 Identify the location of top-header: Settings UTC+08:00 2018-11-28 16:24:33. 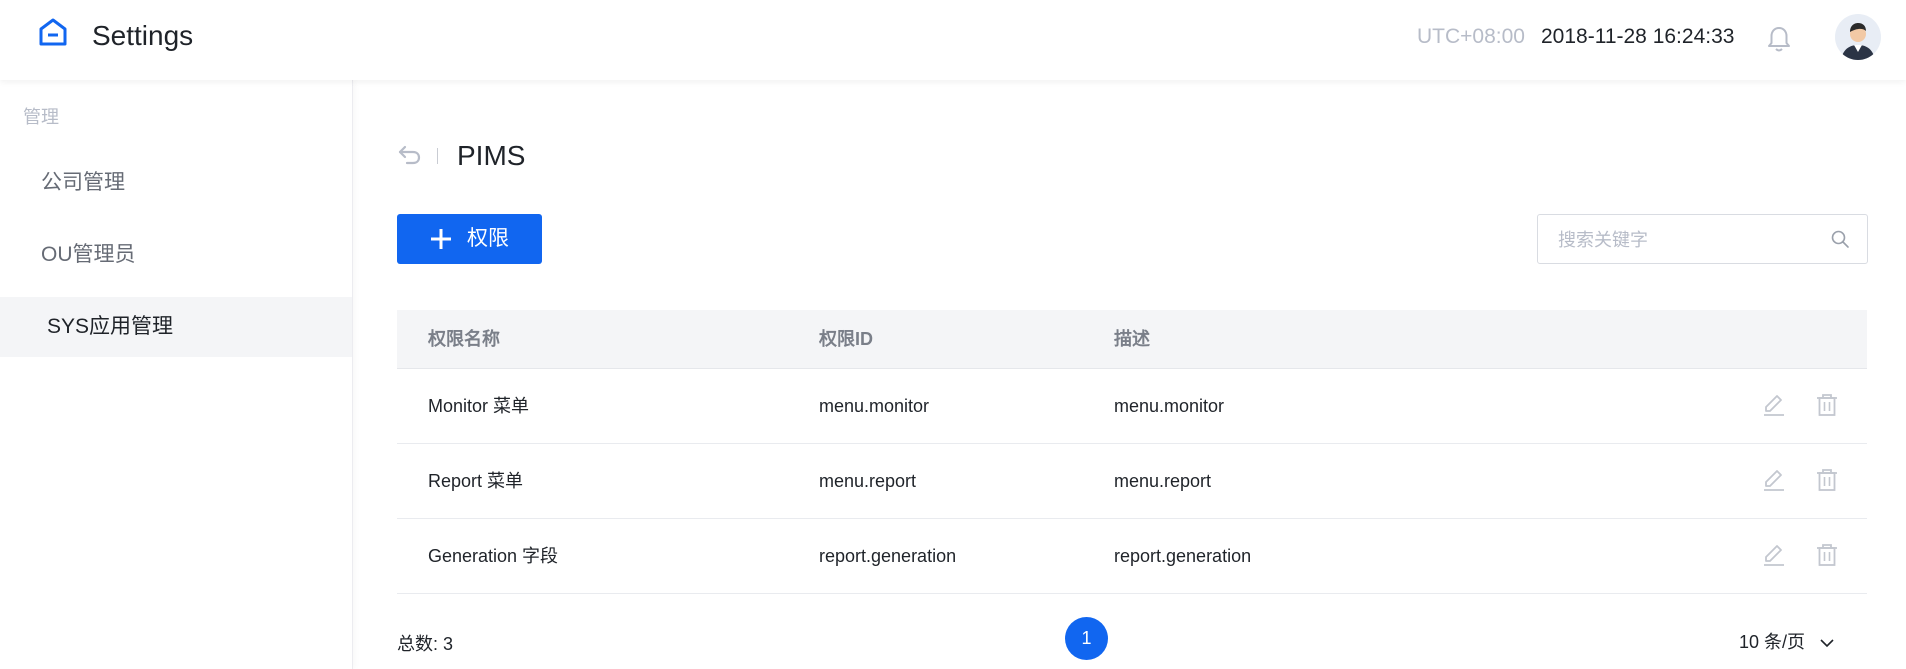
(953, 40).